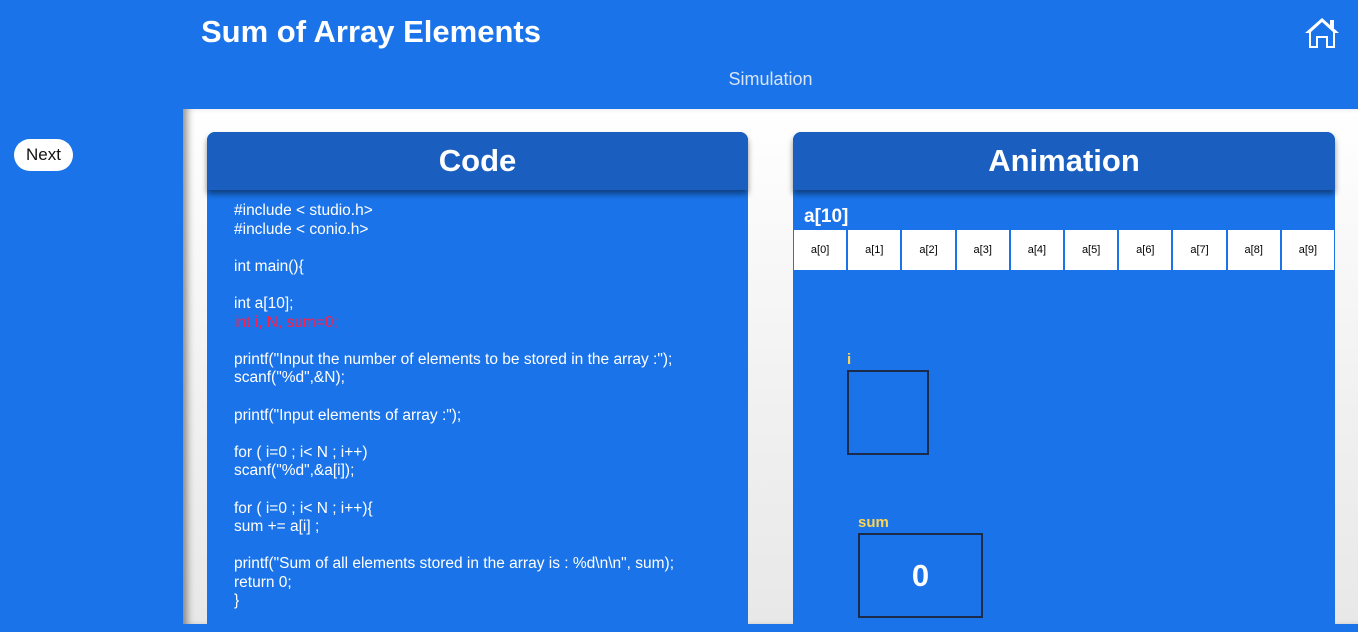 This screenshot has width=1358, height=632. What do you see at coordinates (888, 412) in the screenshot?
I see `variable-i-box` at bounding box center [888, 412].